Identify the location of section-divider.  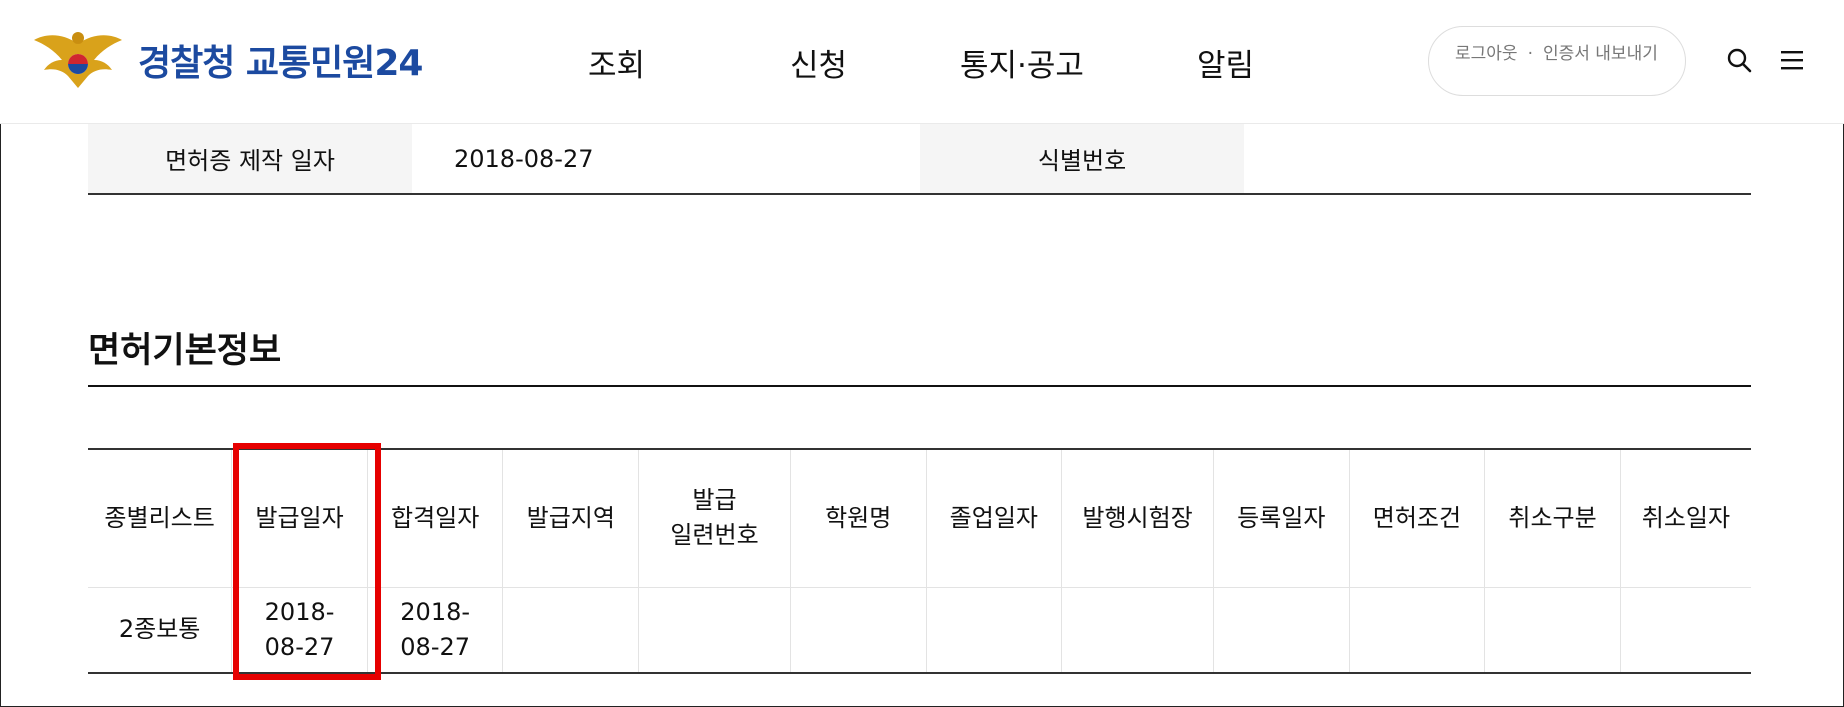
(919, 386).